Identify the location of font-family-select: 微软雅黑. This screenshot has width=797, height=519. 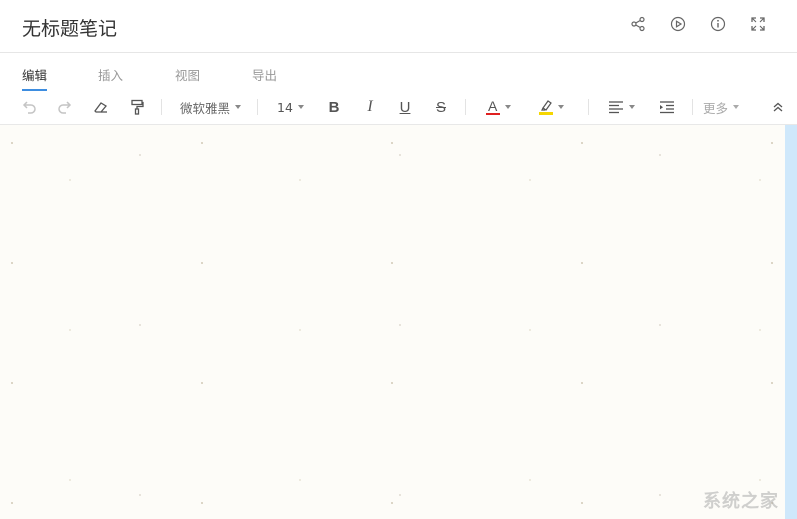
(211, 107).